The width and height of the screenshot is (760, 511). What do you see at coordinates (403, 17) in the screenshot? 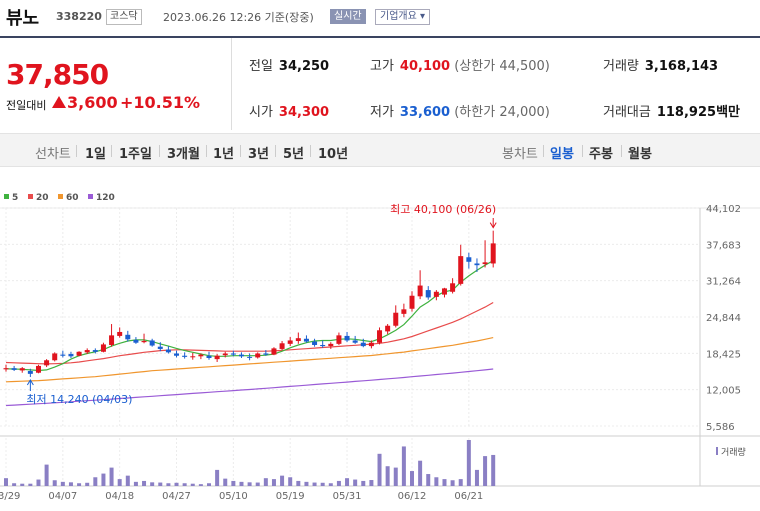
I see `company-overview-dropdown: 기업개요 ▾` at bounding box center [403, 17].